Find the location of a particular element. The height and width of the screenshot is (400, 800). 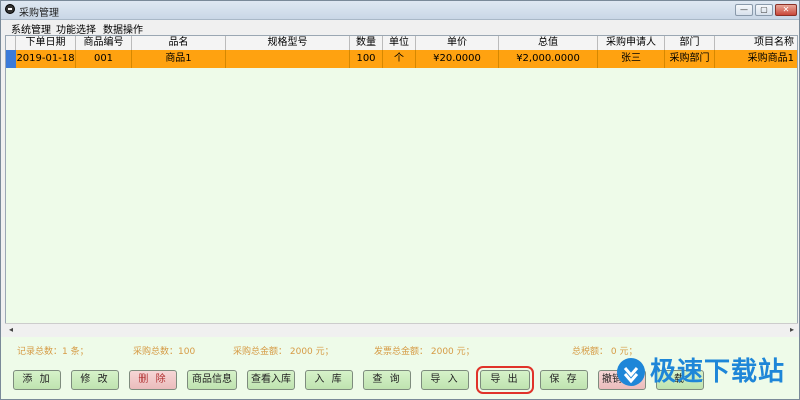

watermark: 极速下载站 is located at coordinates (706, 371).